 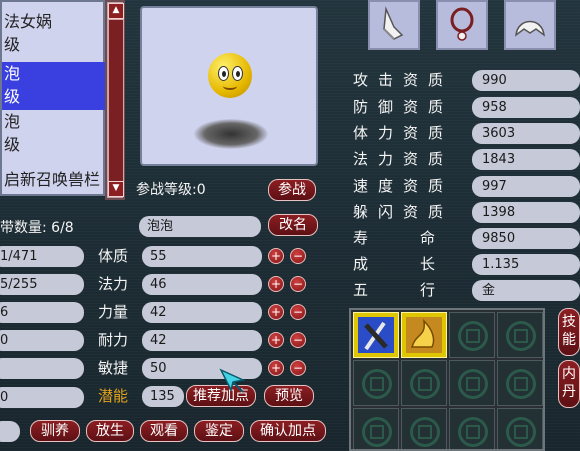 I want to click on carry-count-label: 带数量: 6/8, so click(x=37, y=228).